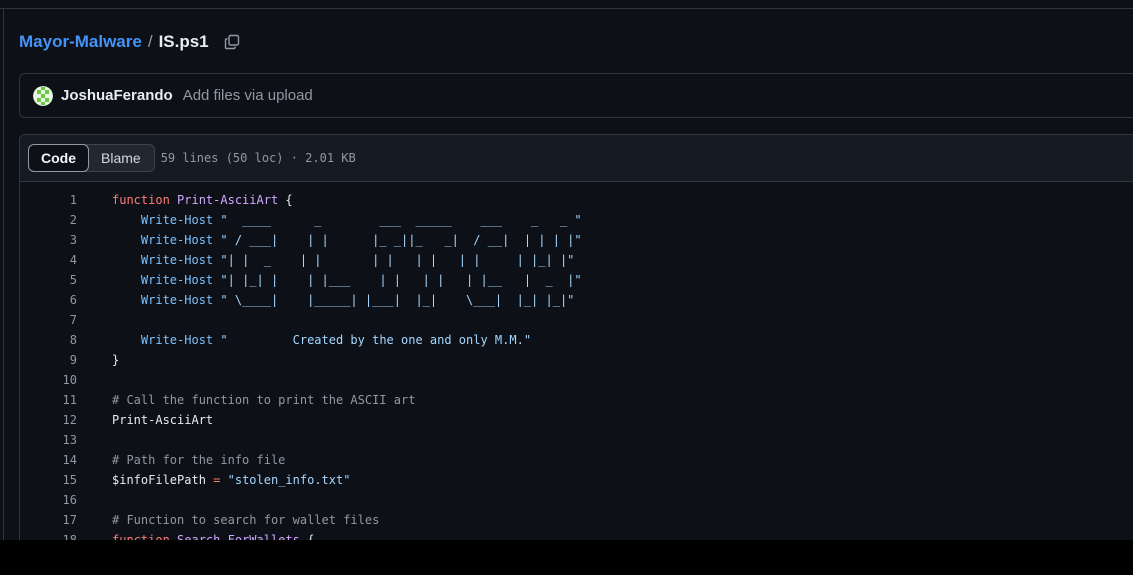  I want to click on identicon-avatar, so click(43, 95).